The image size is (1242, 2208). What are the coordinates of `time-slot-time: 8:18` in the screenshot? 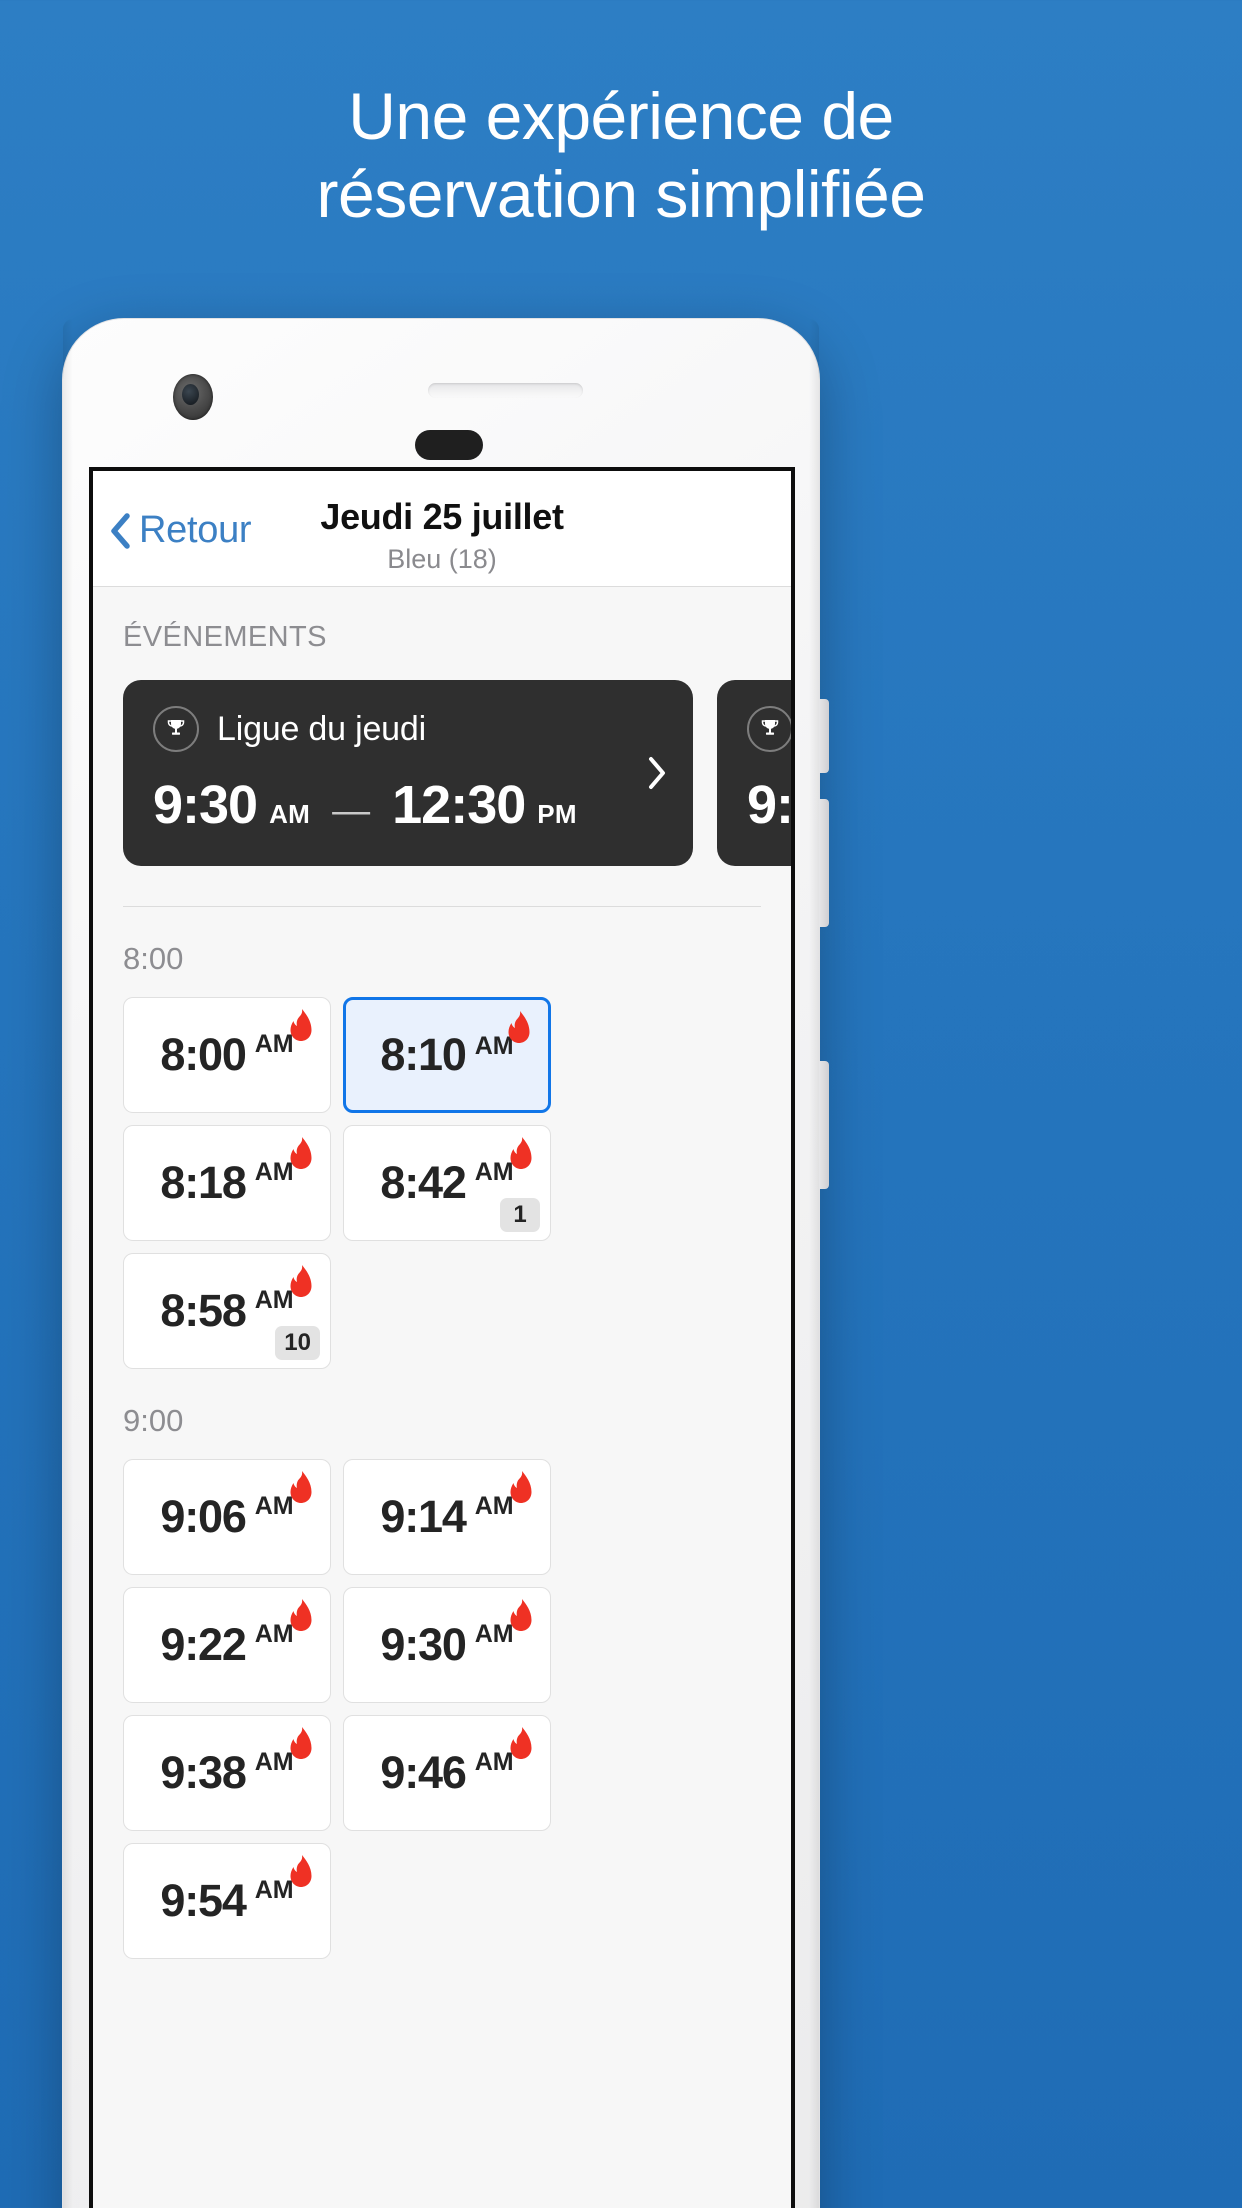 It's located at (203, 1182).